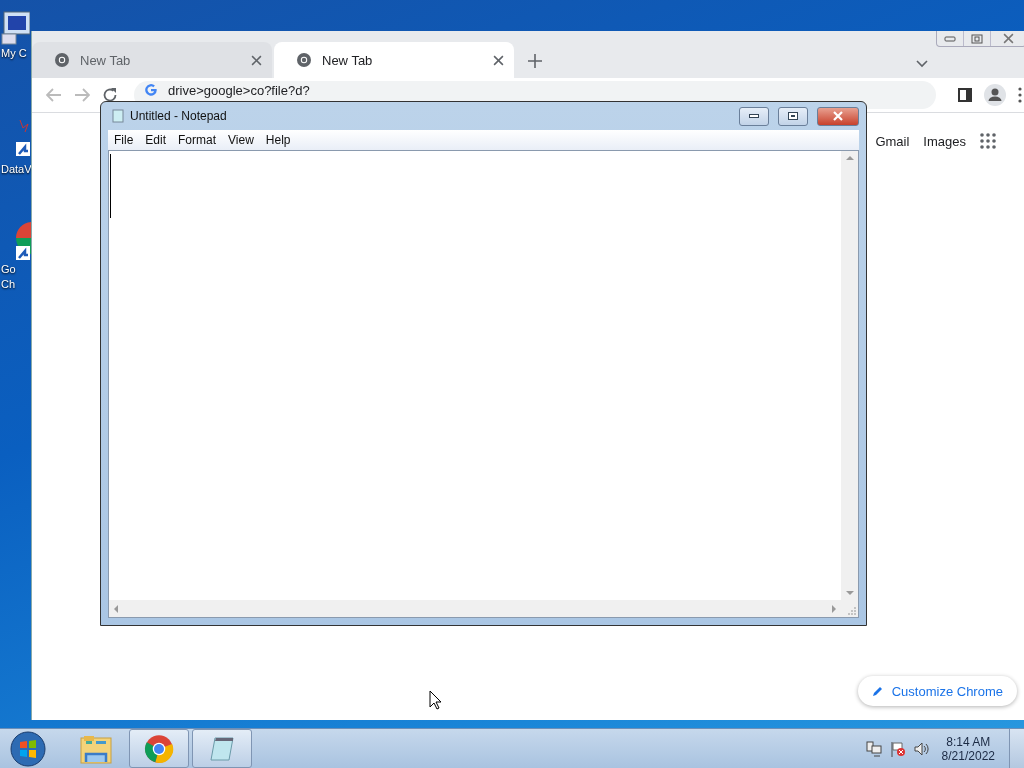 This screenshot has width=1024, height=768. I want to click on pencil-icon, so click(877, 691).